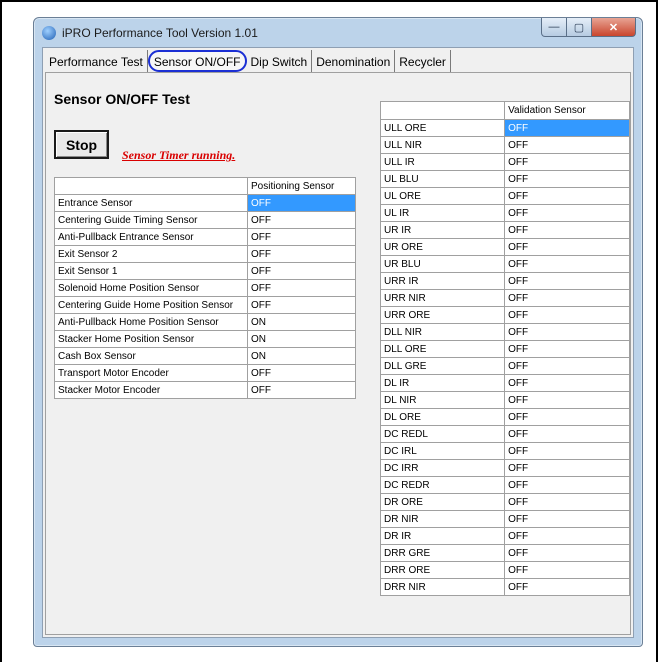 The height and width of the screenshot is (662, 658). I want to click on table-row: DC IRL OFF, so click(504, 451).